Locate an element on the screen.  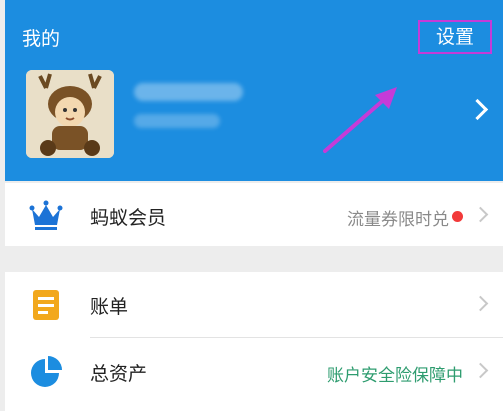
page-title: 我的 is located at coordinates (41, 39).